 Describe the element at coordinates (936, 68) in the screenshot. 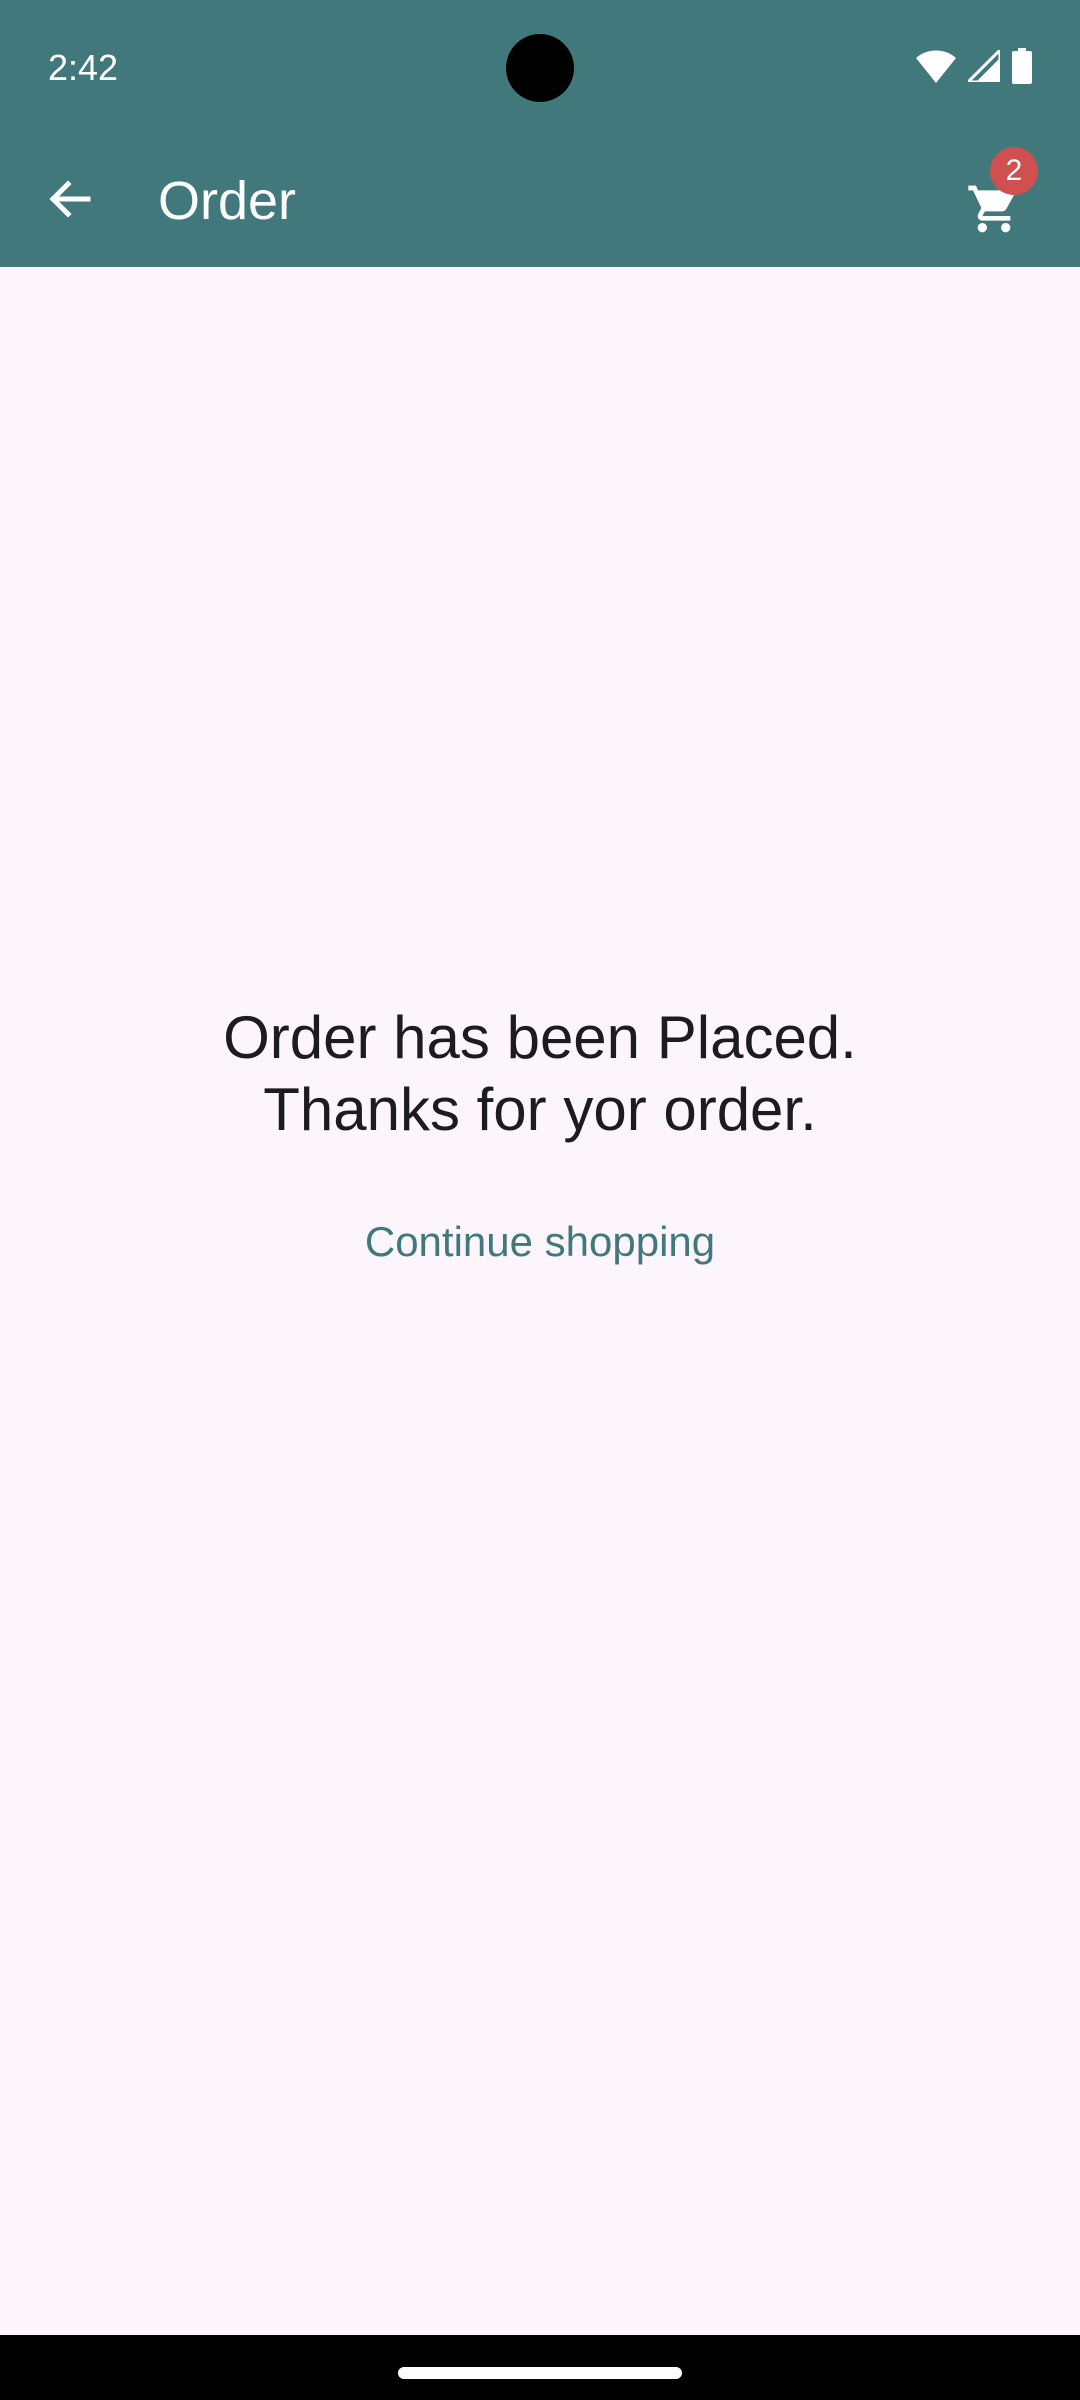

I see `wifi-icon` at that location.